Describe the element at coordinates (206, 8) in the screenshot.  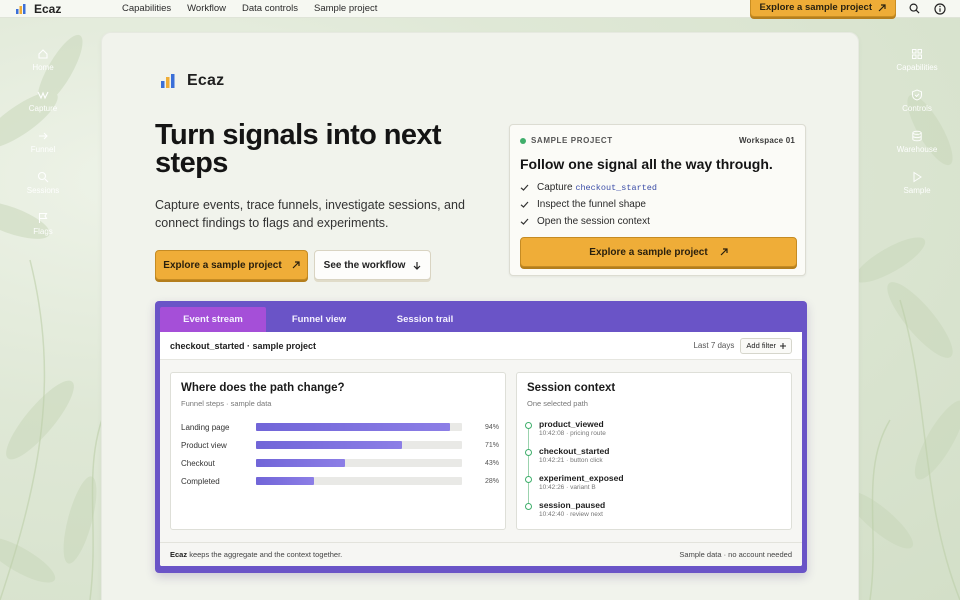
I see `nav-link-workflow: Workflow` at that location.